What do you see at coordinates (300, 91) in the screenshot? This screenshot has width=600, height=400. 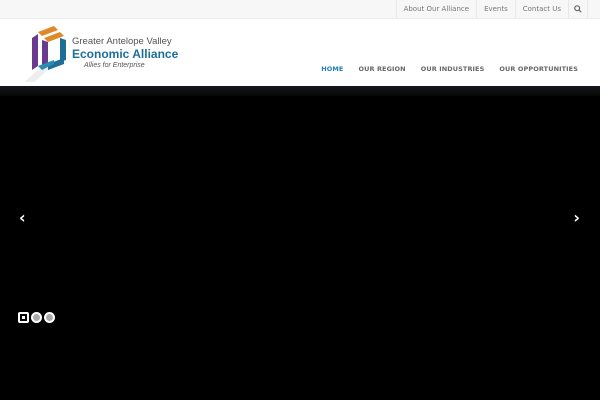 I see `slider-shadow` at bounding box center [300, 91].